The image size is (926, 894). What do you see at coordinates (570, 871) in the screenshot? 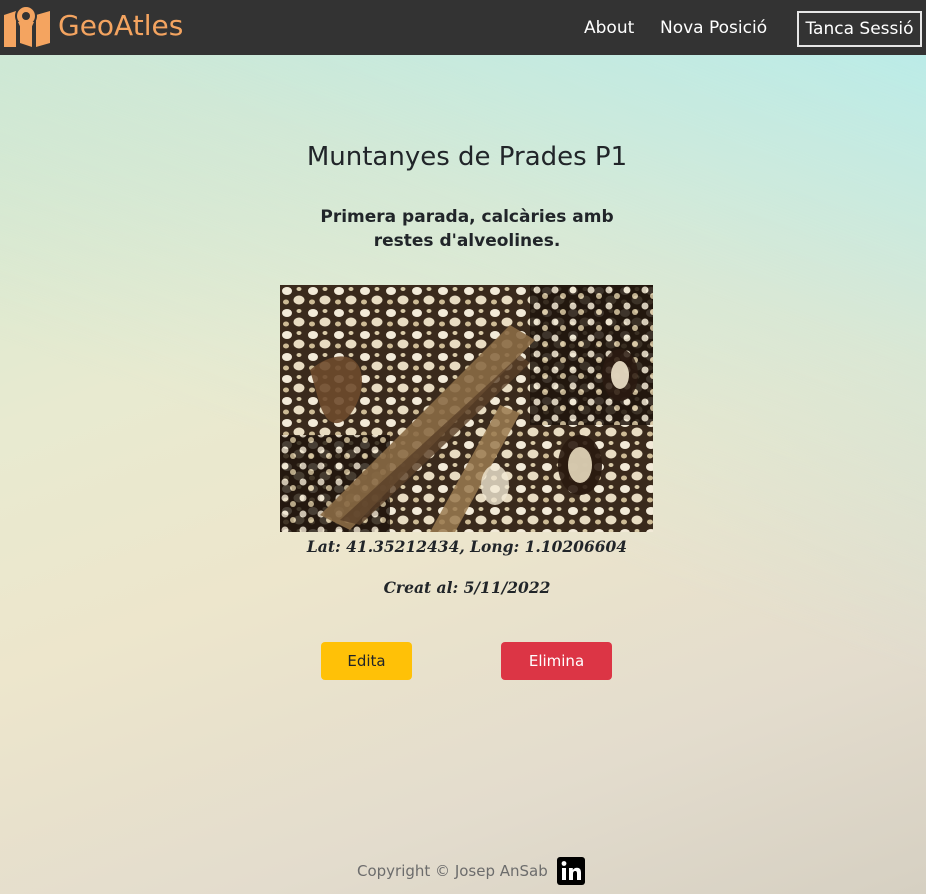
I see `linkedin-icon` at bounding box center [570, 871].